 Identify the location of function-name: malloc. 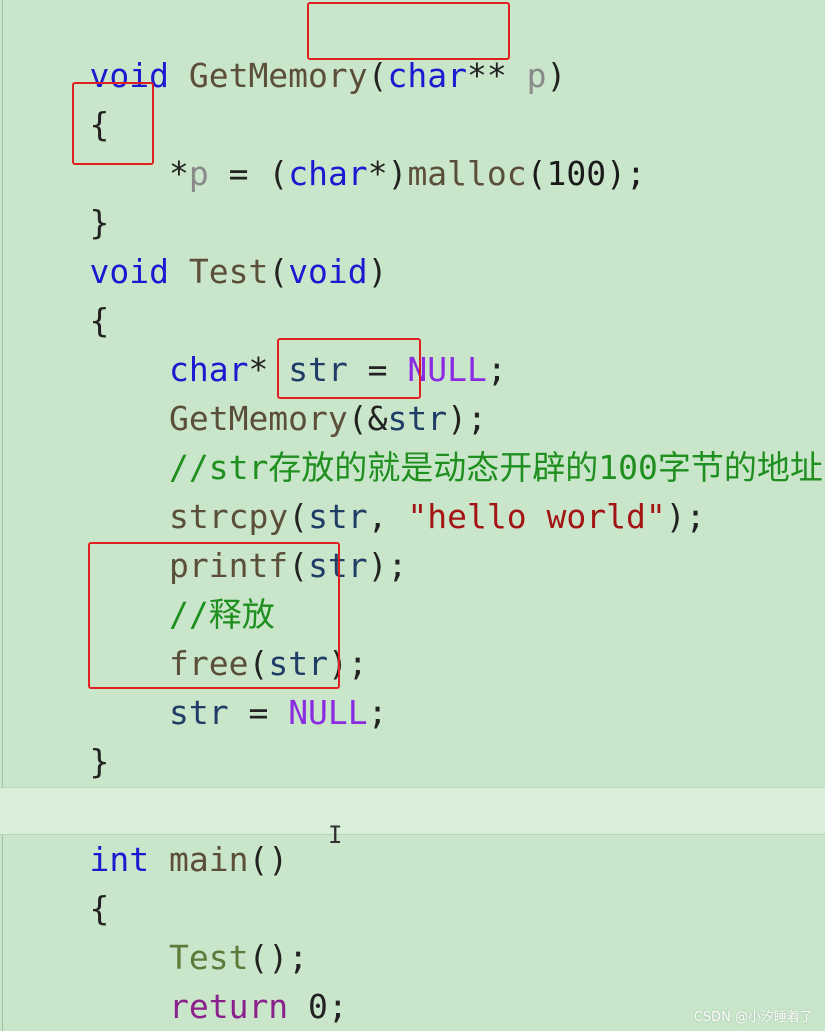
(467, 173).